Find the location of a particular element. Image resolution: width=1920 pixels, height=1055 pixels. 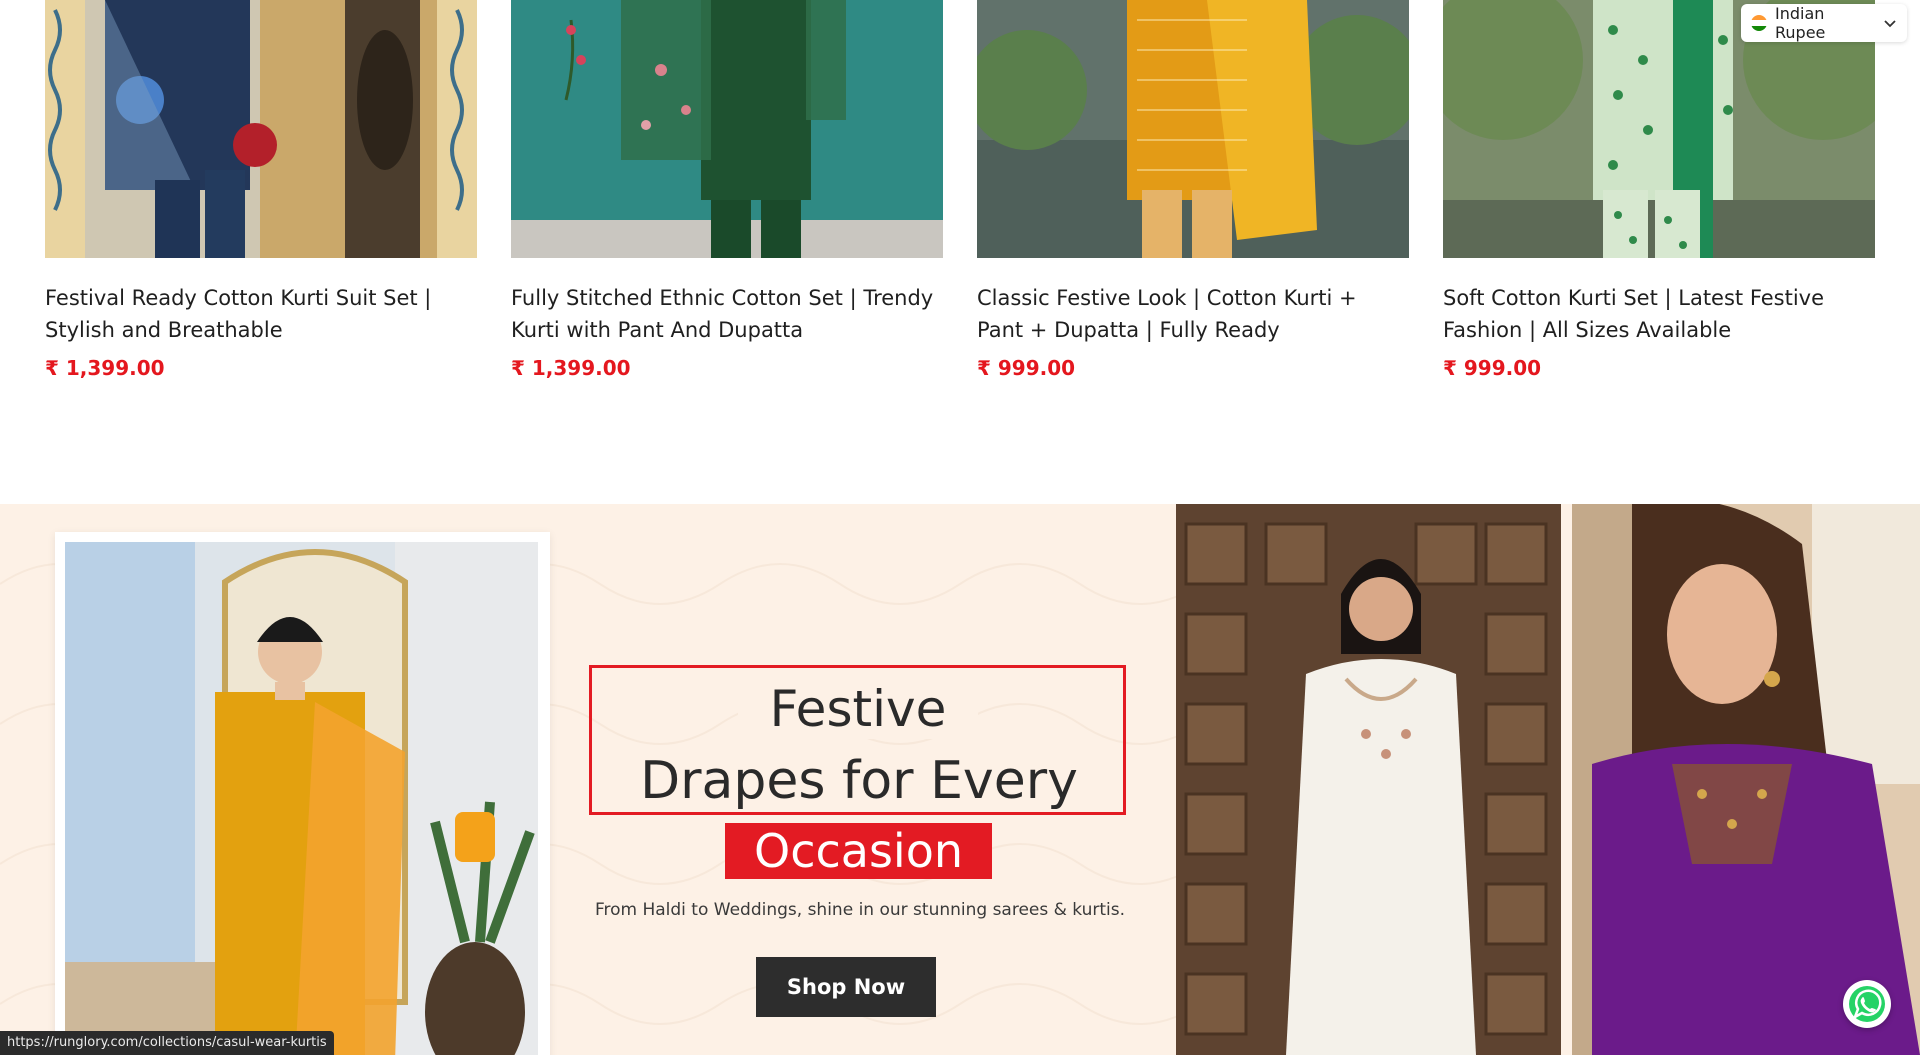

headline-line2: Drapes for Every is located at coordinates (859, 781).